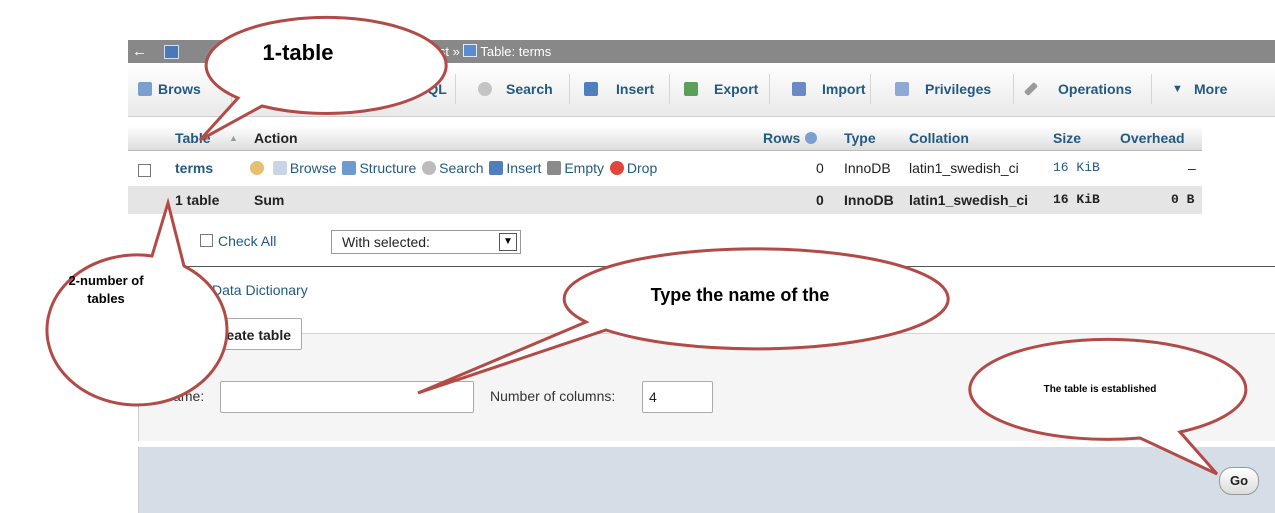  What do you see at coordinates (1108, 406) in the screenshot?
I see `callout-4-bubble` at bounding box center [1108, 406].